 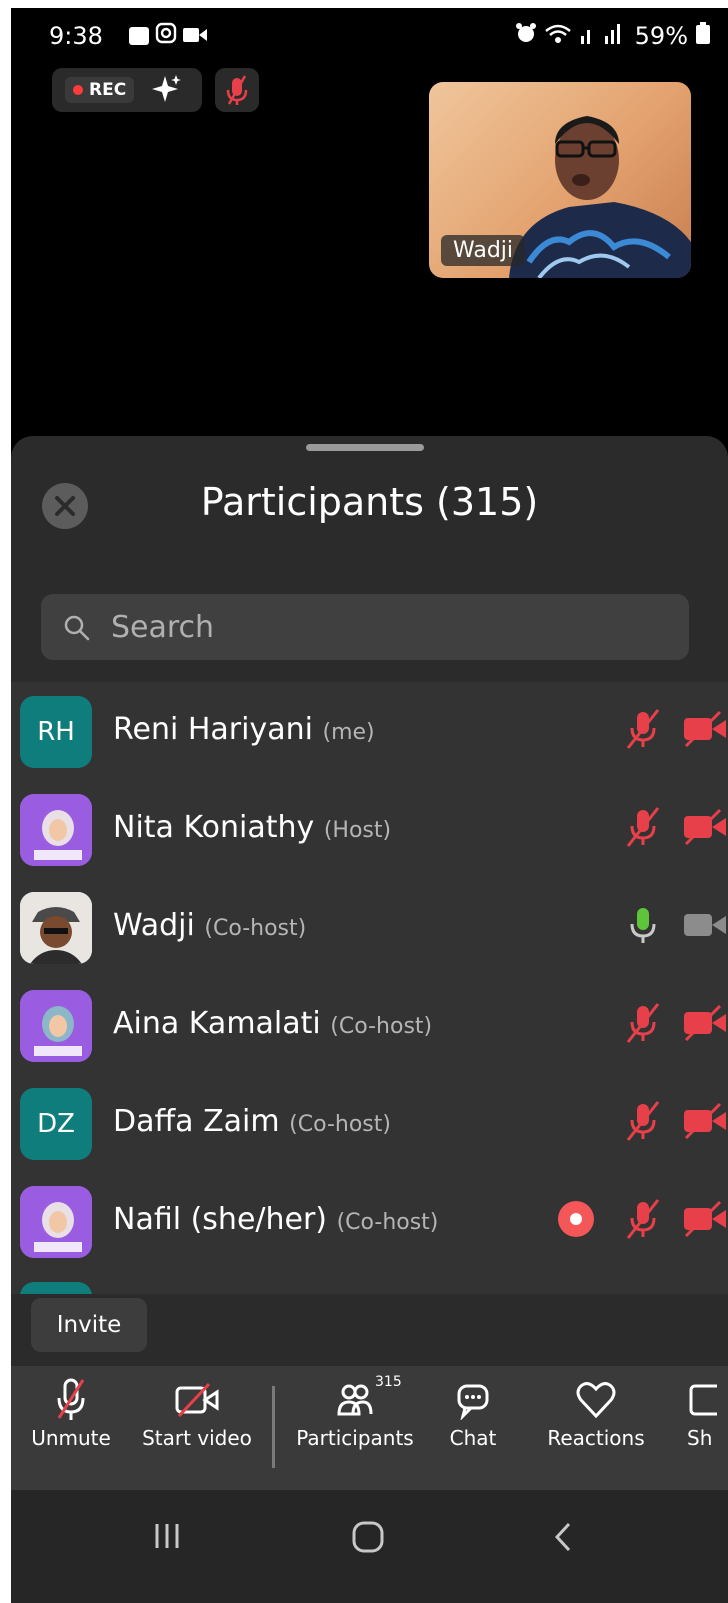 I want to click on avatar: DZ, so click(x=56, y=1124).